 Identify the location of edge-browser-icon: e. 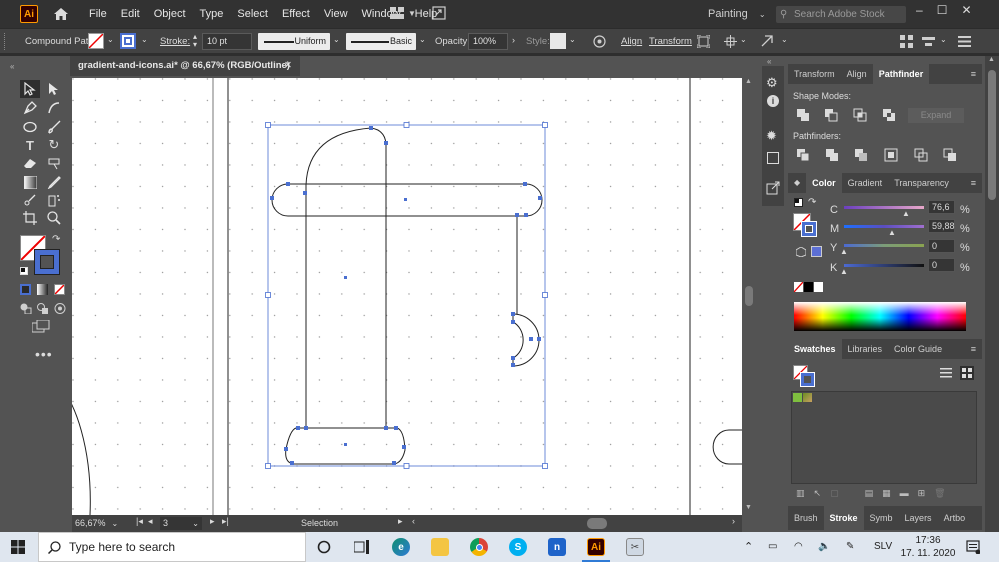
(401, 547).